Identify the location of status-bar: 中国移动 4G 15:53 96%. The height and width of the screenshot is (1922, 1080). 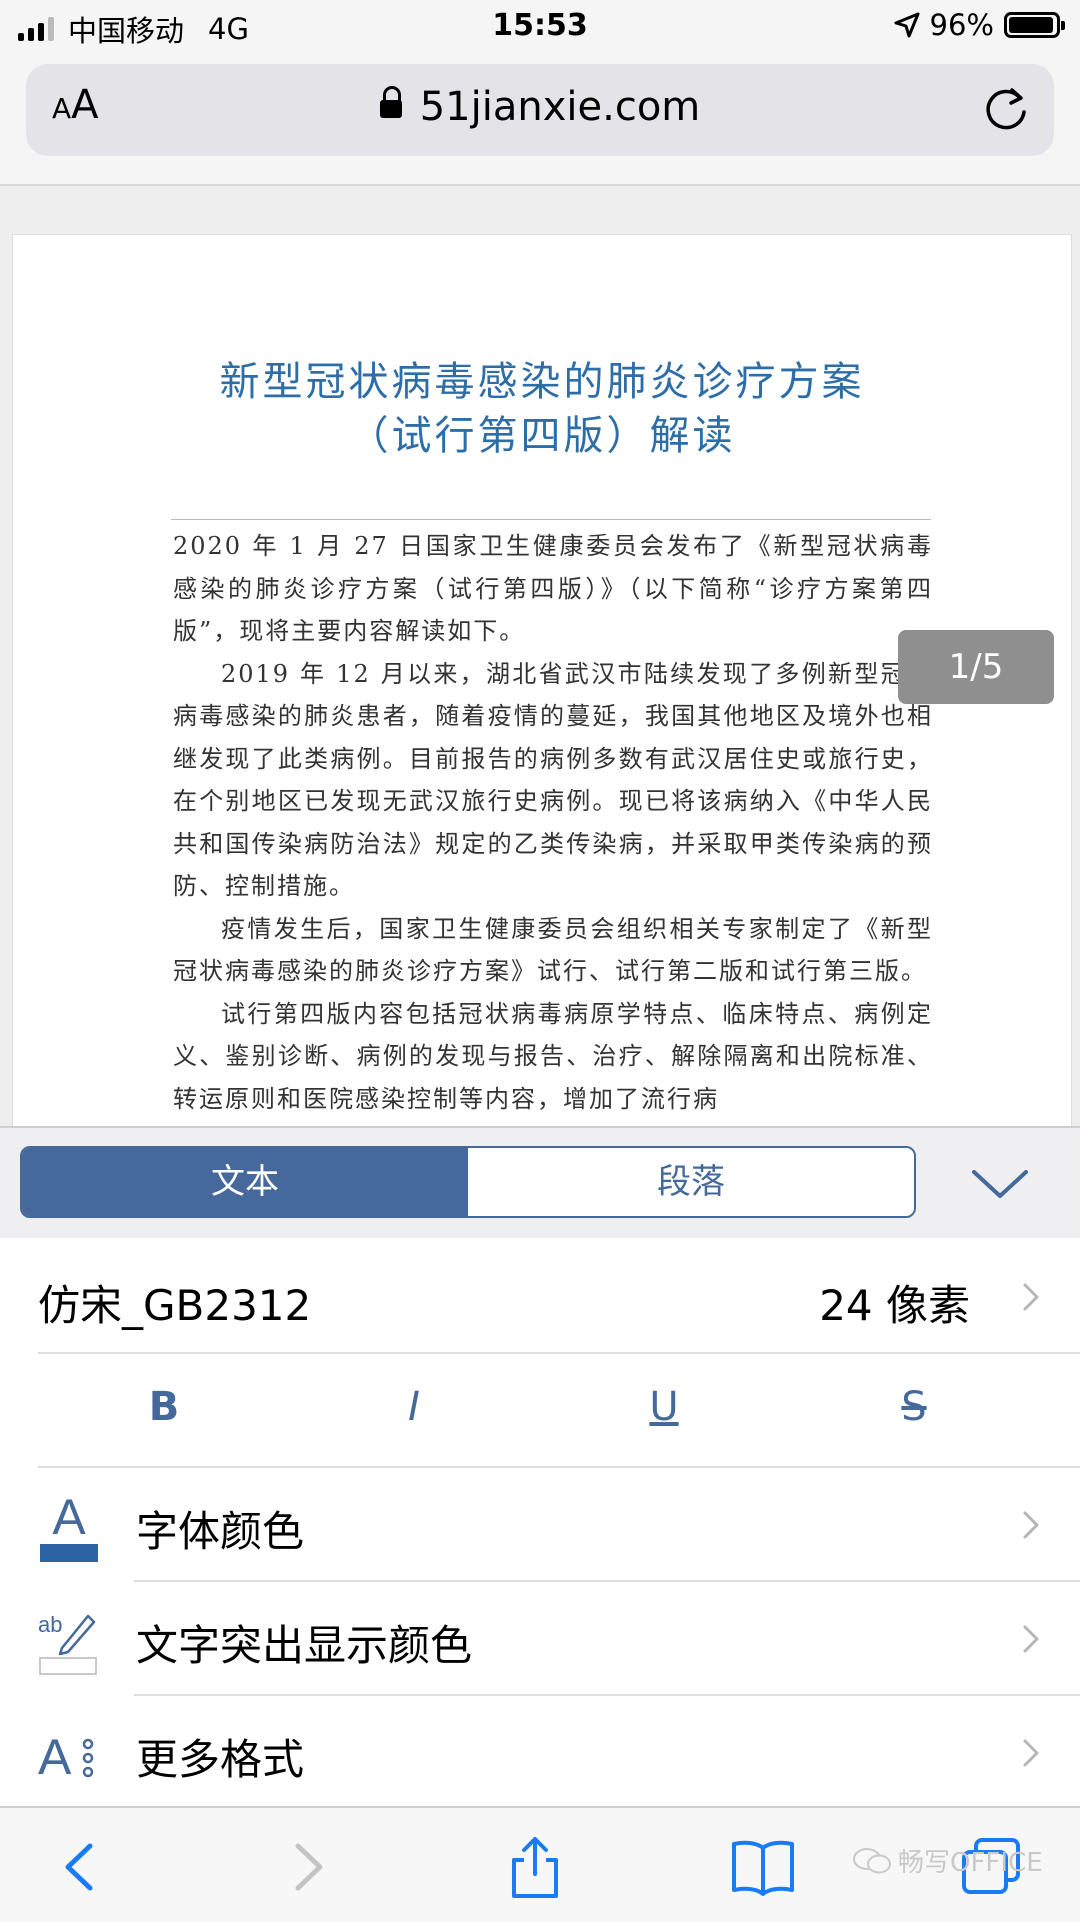
(540, 28).